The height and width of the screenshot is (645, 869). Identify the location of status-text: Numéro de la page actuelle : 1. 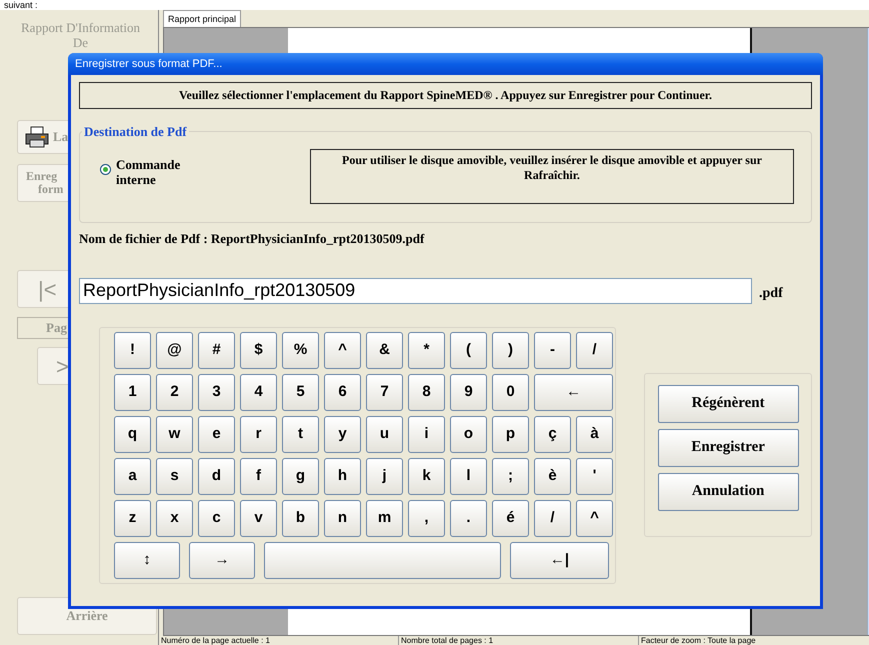
(279, 640).